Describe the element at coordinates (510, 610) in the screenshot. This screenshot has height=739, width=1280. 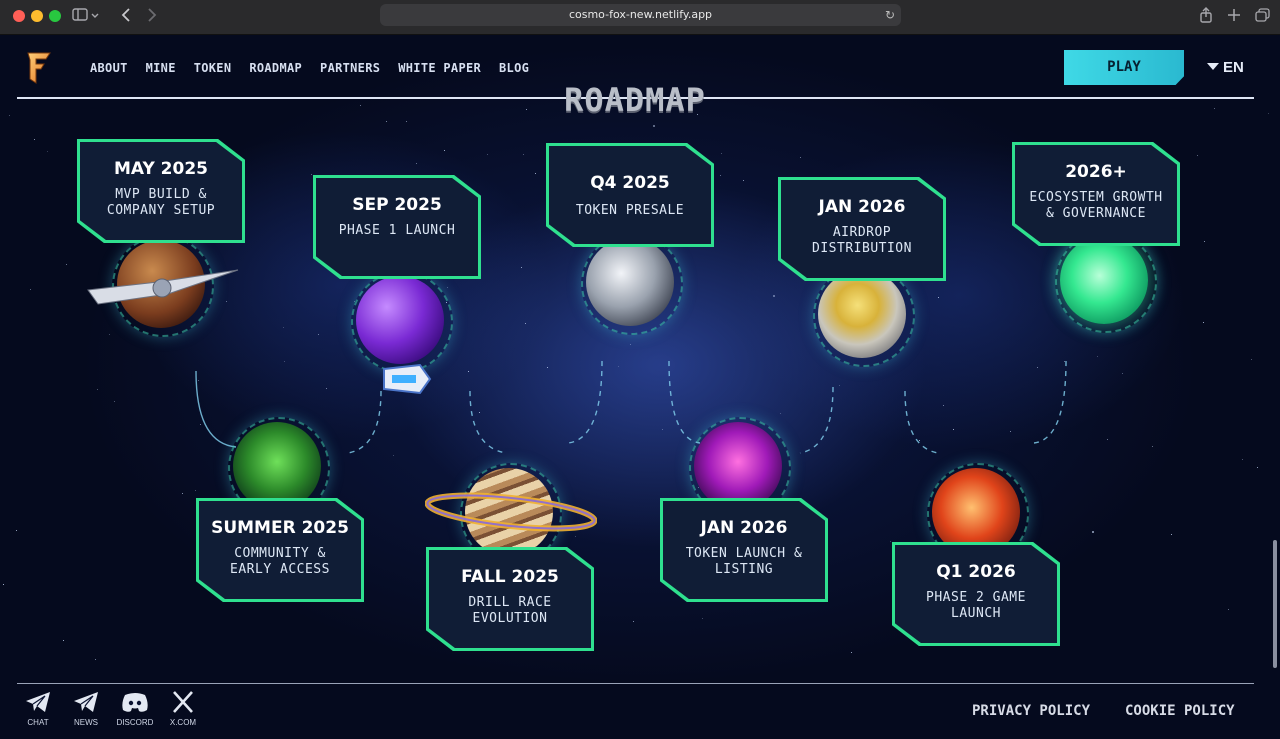
I see `milestone-description: DRILL RACE EVOLUTION` at that location.